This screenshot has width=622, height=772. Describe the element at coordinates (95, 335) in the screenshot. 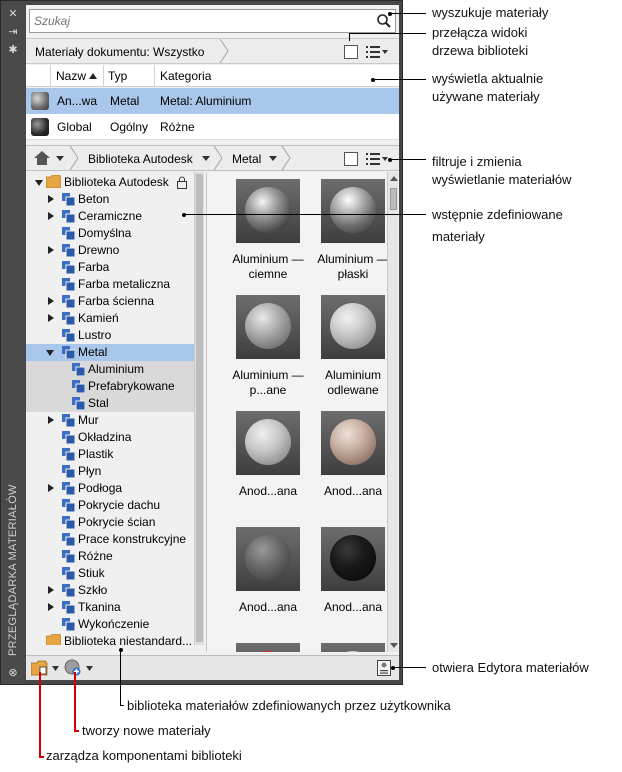

I see `tree-item-label: Lustro` at that location.